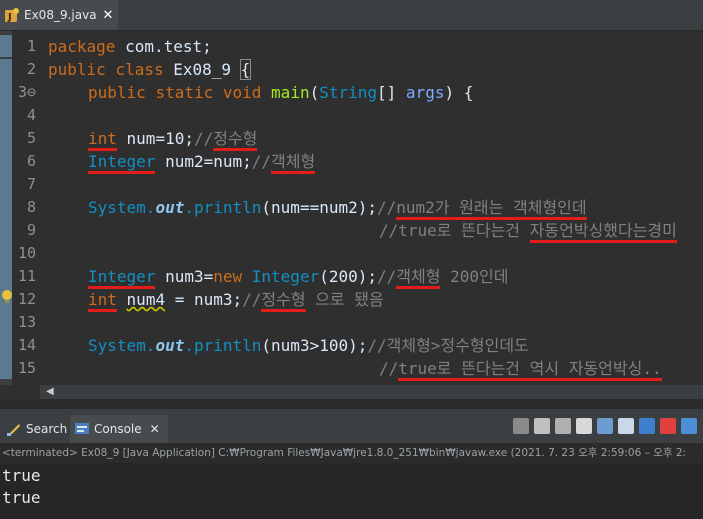 This screenshot has width=703, height=519. What do you see at coordinates (314, 345) in the screenshot?
I see `code-text: (num3>100);` at bounding box center [314, 345].